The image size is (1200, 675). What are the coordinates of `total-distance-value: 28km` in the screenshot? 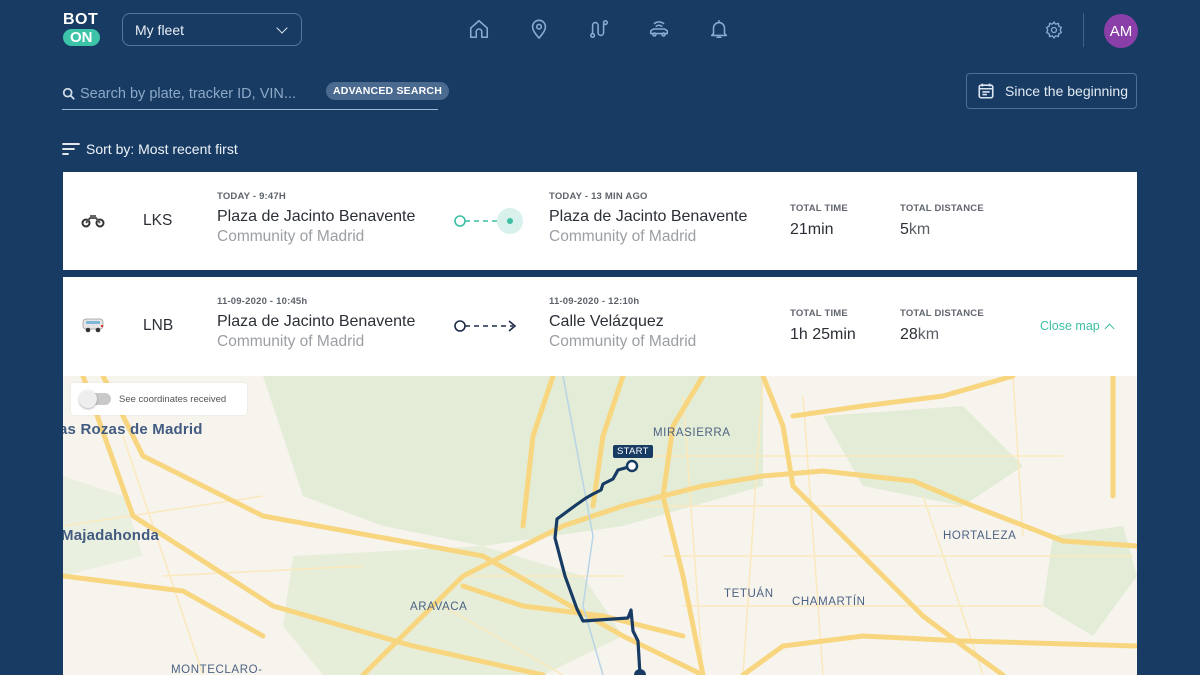 It's located at (942, 335).